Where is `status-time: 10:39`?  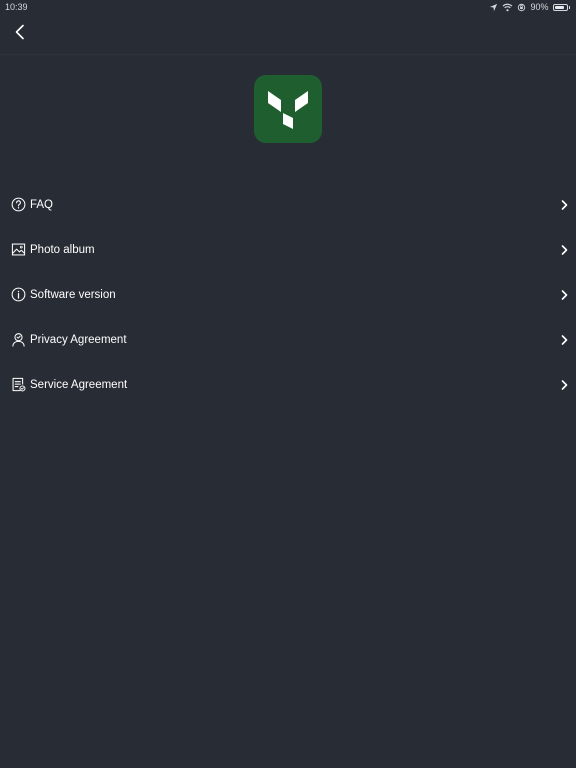
status-time: 10:39 is located at coordinates (16, 7).